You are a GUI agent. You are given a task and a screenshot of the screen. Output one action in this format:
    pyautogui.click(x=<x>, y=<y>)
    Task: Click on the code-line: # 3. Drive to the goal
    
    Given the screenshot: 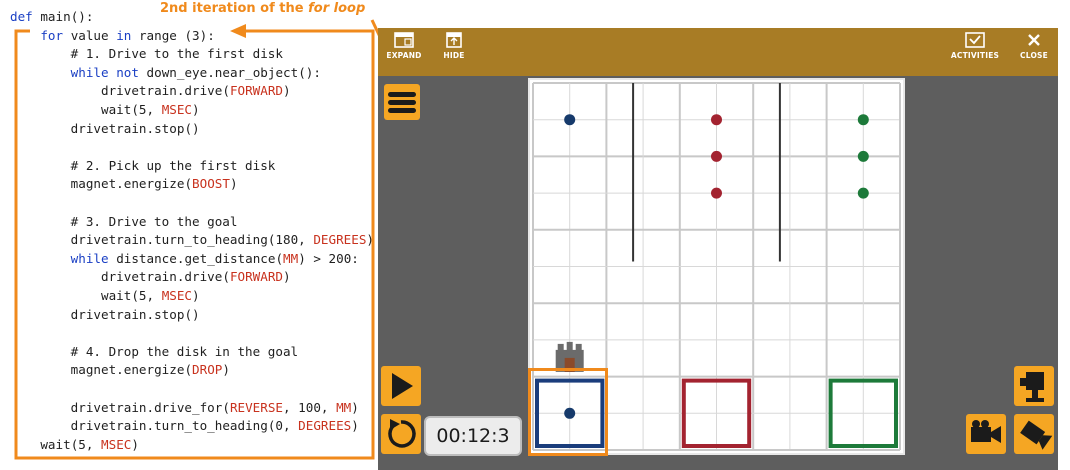 What is the action you would take?
    pyautogui.click(x=124, y=222)
    